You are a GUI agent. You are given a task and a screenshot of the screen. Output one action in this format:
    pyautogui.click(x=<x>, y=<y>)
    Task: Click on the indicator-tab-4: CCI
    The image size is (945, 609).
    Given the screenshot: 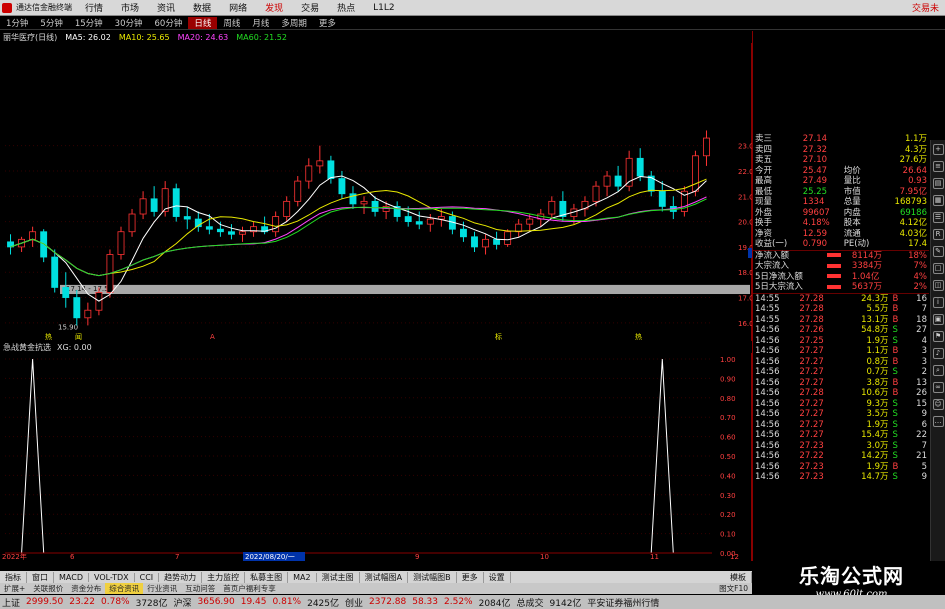 What is the action you would take?
    pyautogui.click(x=147, y=577)
    